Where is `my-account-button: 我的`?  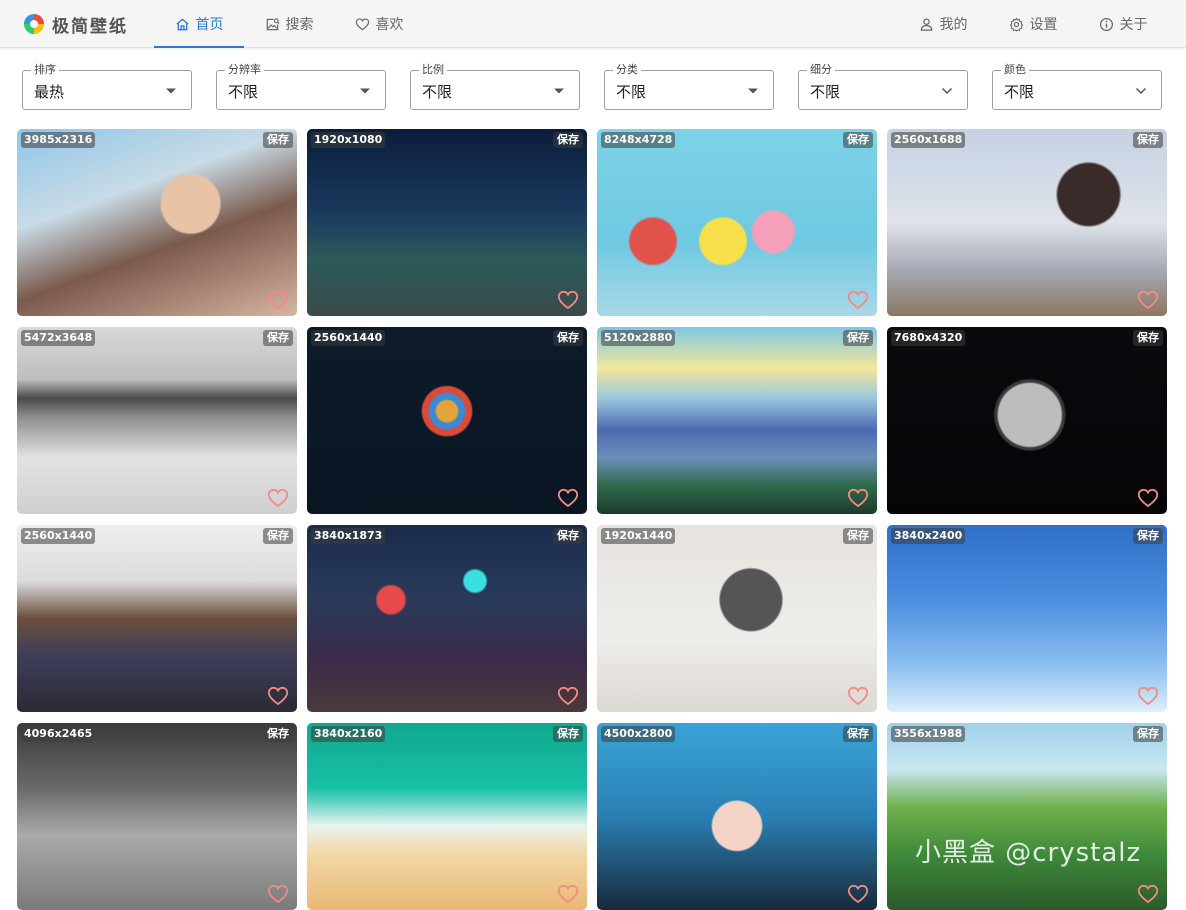 my-account-button: 我的 is located at coordinates (943, 24).